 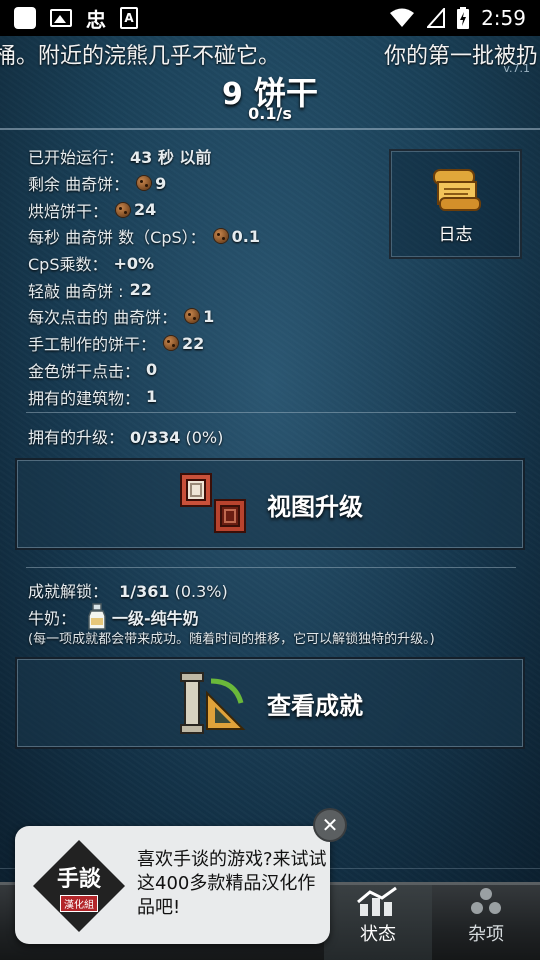 What do you see at coordinates (213, 703) in the screenshot?
I see `achievements-icon` at bounding box center [213, 703].